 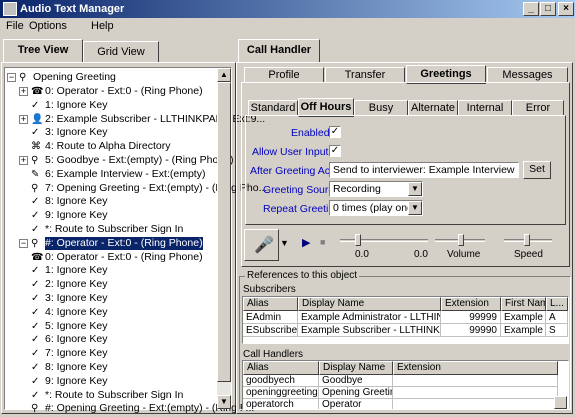 What do you see at coordinates (281, 381) in the screenshot?
I see `grid-cell: goodbyech` at bounding box center [281, 381].